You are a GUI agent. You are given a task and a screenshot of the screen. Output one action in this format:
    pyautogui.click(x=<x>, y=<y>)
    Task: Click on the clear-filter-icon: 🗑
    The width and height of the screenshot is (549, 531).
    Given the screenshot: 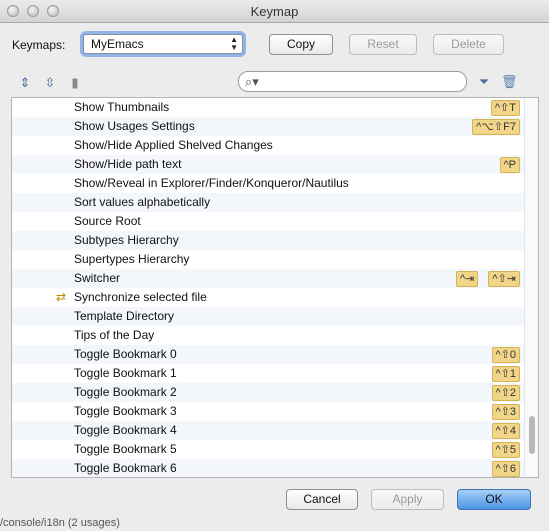 What is the action you would take?
    pyautogui.click(x=509, y=82)
    